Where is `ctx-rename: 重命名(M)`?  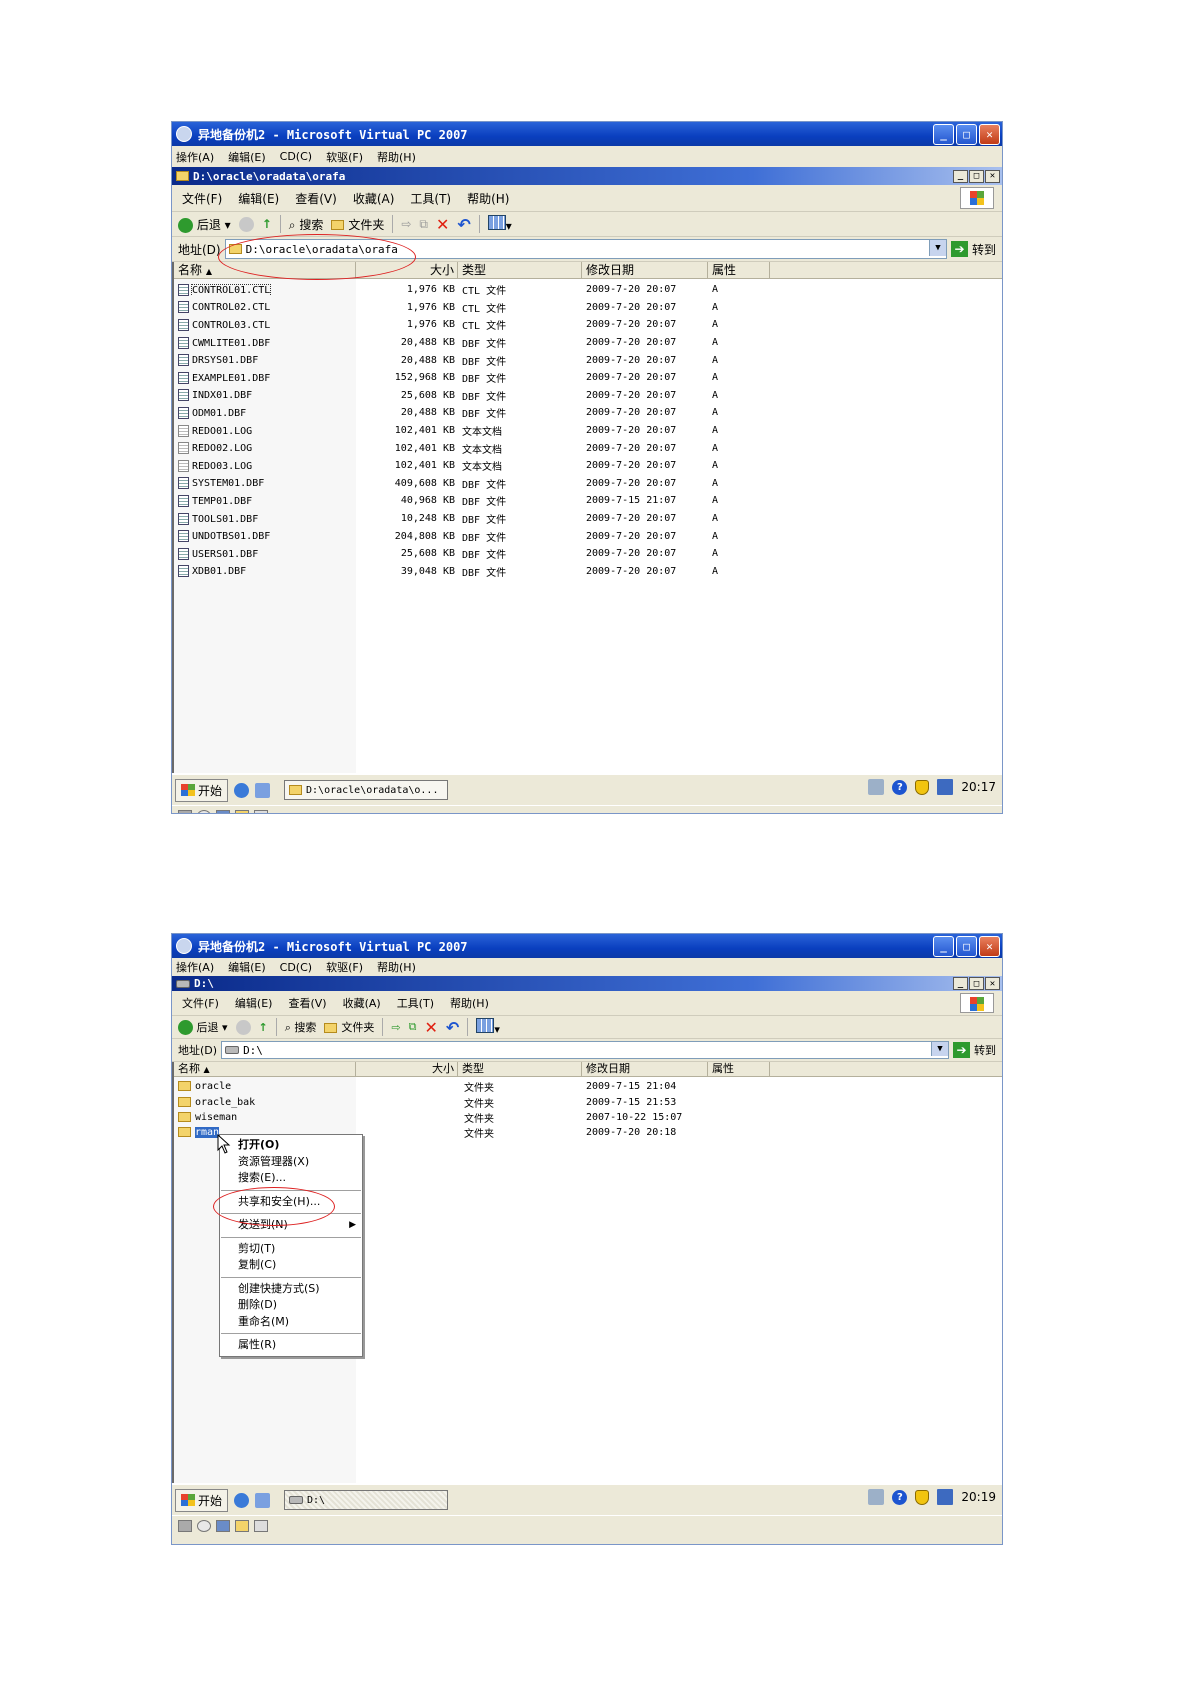
ctx-rename: 重命名(M) is located at coordinates (291, 1322).